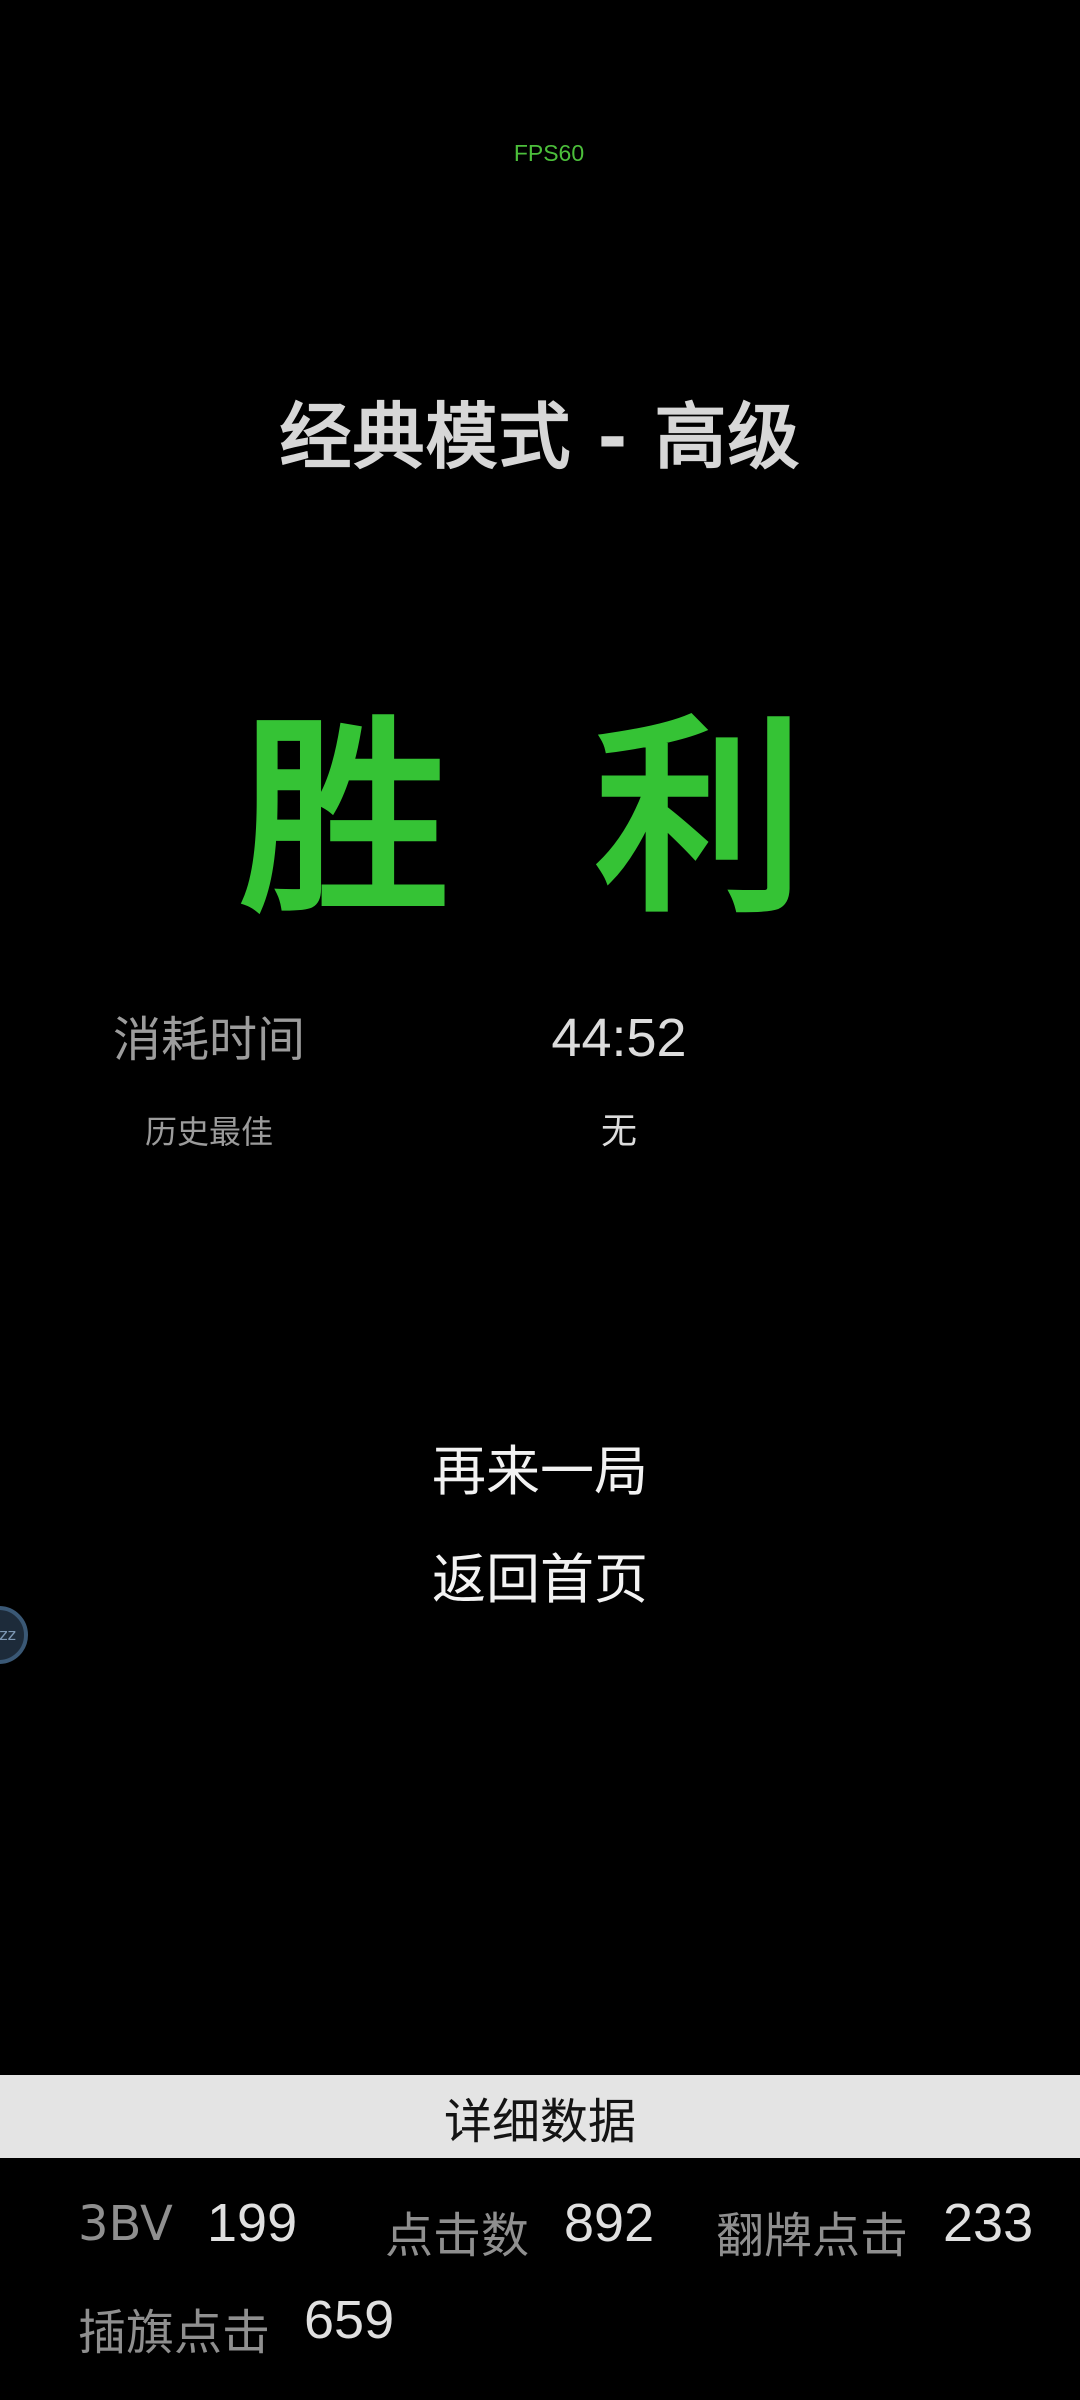 The image size is (1080, 2400). Describe the element at coordinates (540, 1580) in the screenshot. I see `back-home-button: 返回首页` at that location.